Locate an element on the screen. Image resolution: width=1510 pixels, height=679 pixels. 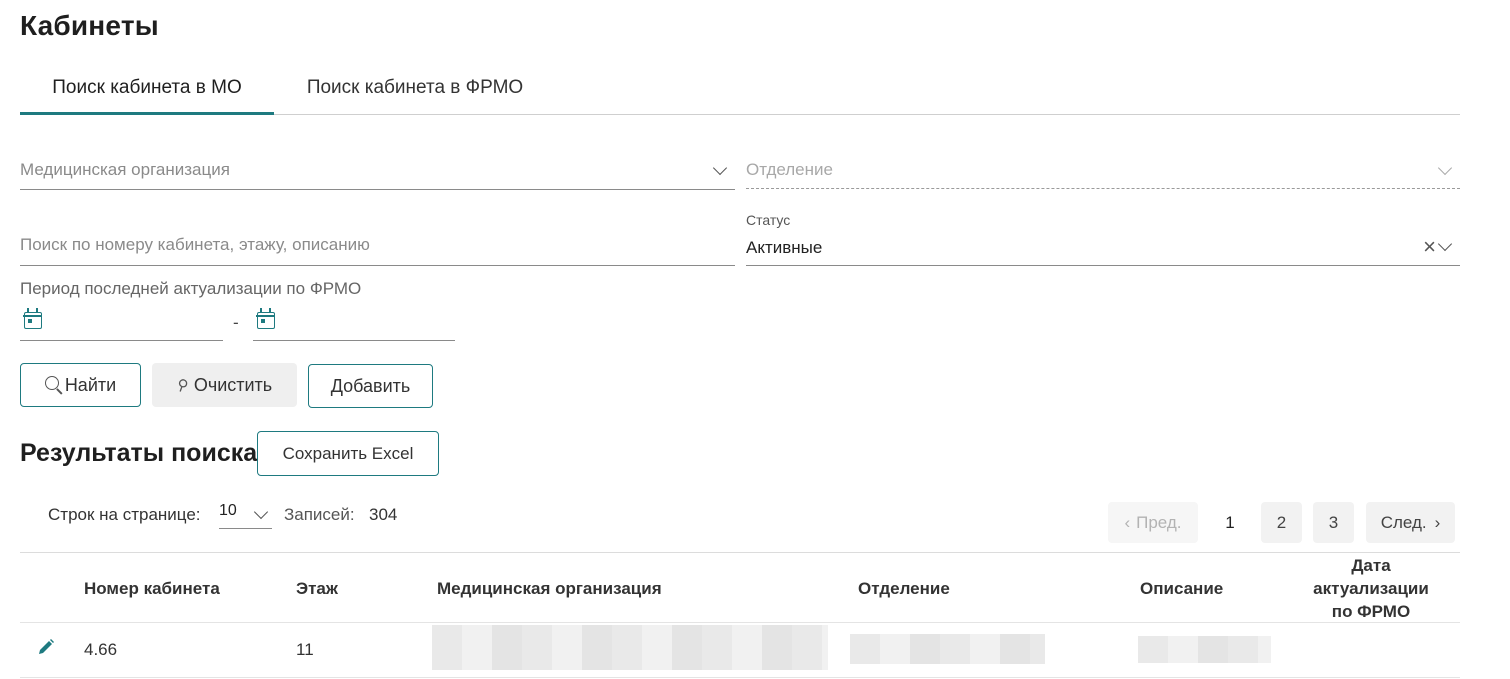
redacted-organization is located at coordinates (630, 647).